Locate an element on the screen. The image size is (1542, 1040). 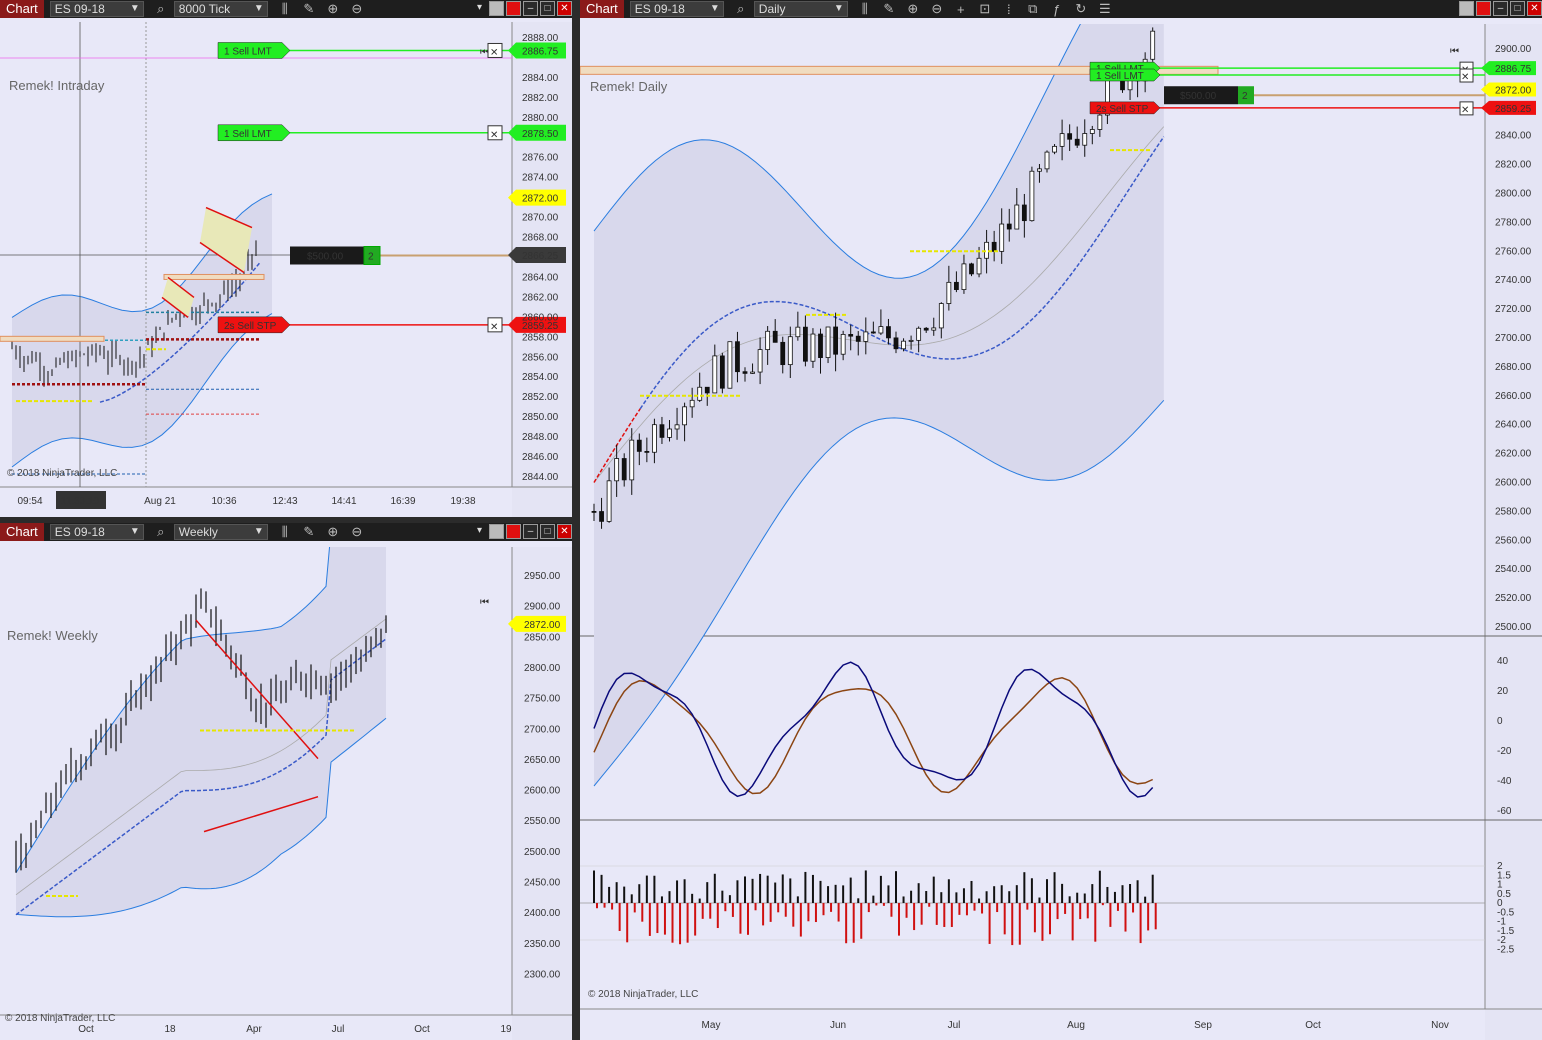
data-box-icon: ⊡ is located at coordinates (985, 9).